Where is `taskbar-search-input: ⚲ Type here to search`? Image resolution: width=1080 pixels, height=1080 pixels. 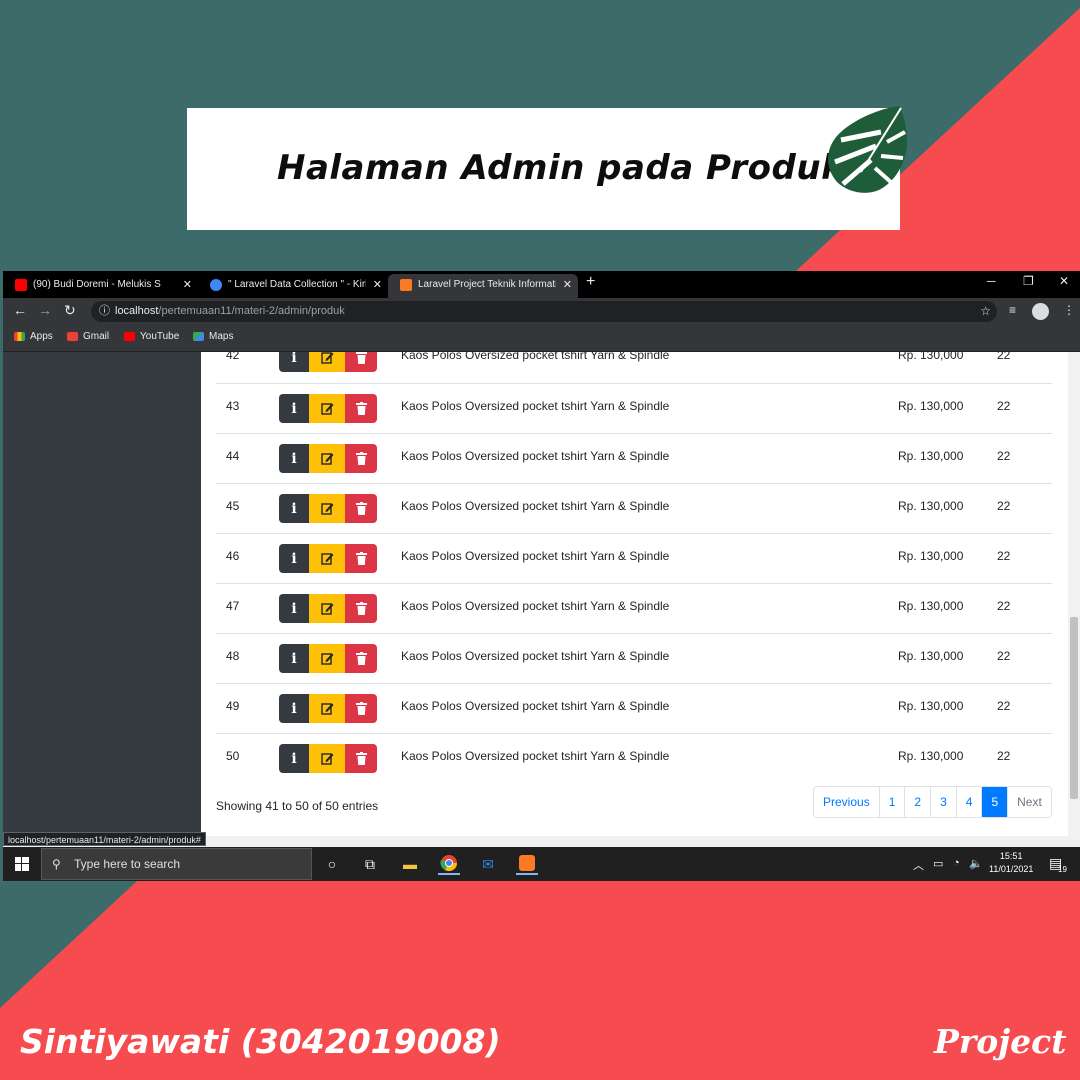
taskbar-search-input: ⚲ Type here to search is located at coordinates (176, 864).